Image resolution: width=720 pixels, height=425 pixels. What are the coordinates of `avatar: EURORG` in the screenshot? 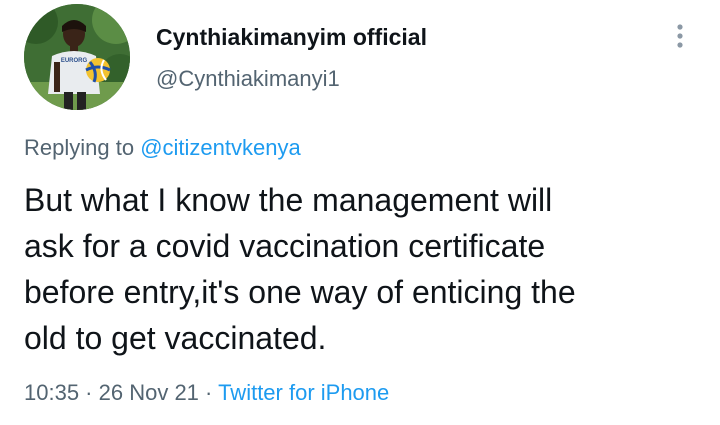 It's located at (77, 57).